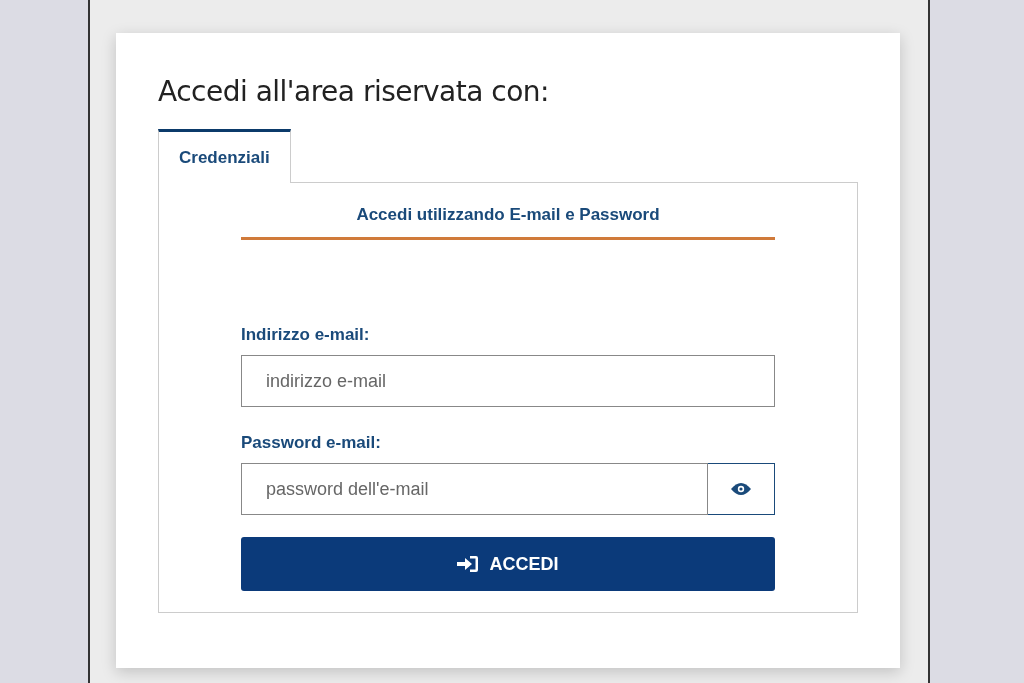 Image resolution: width=1024 pixels, height=683 pixels. I want to click on field-label: Password e-mail:, so click(311, 443).